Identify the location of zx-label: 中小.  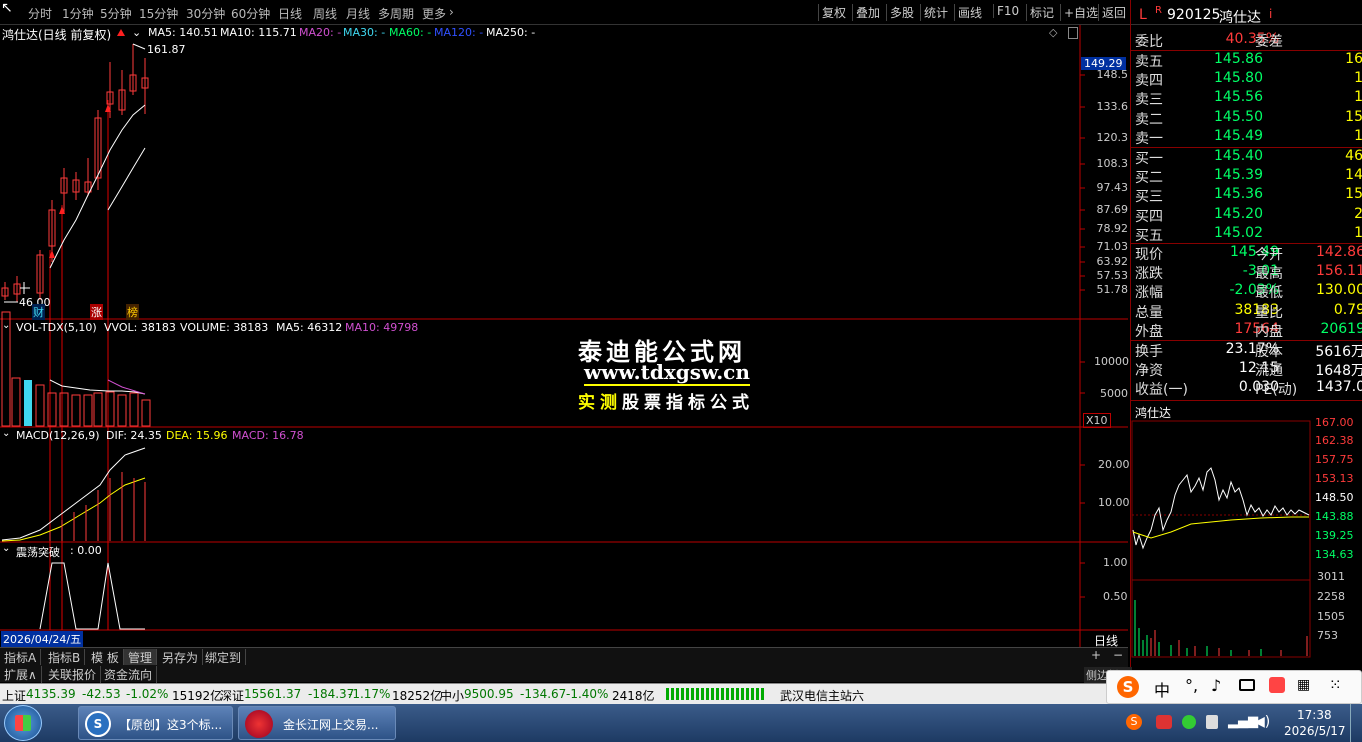
(452, 696).